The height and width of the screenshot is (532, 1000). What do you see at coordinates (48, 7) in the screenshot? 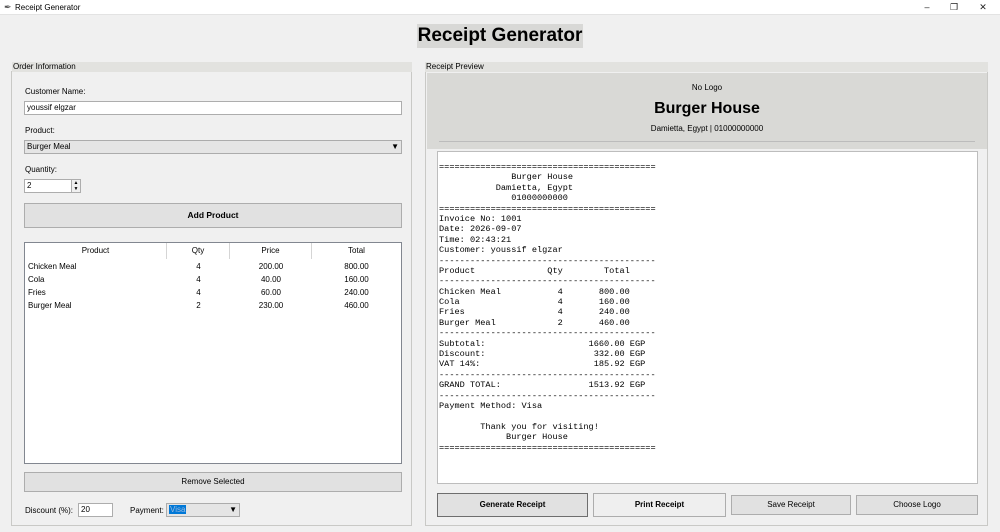
I see `window-title: Receipt Generator` at bounding box center [48, 7].